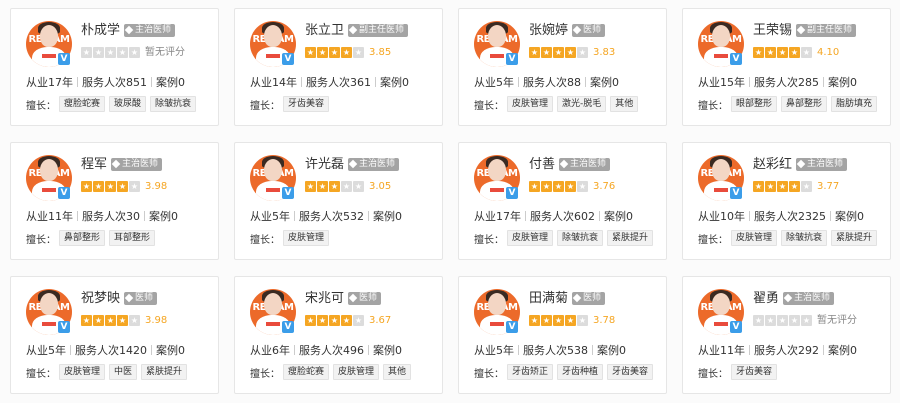  Describe the element at coordinates (548, 299) in the screenshot. I see `doctor-name: 田满菊` at that location.